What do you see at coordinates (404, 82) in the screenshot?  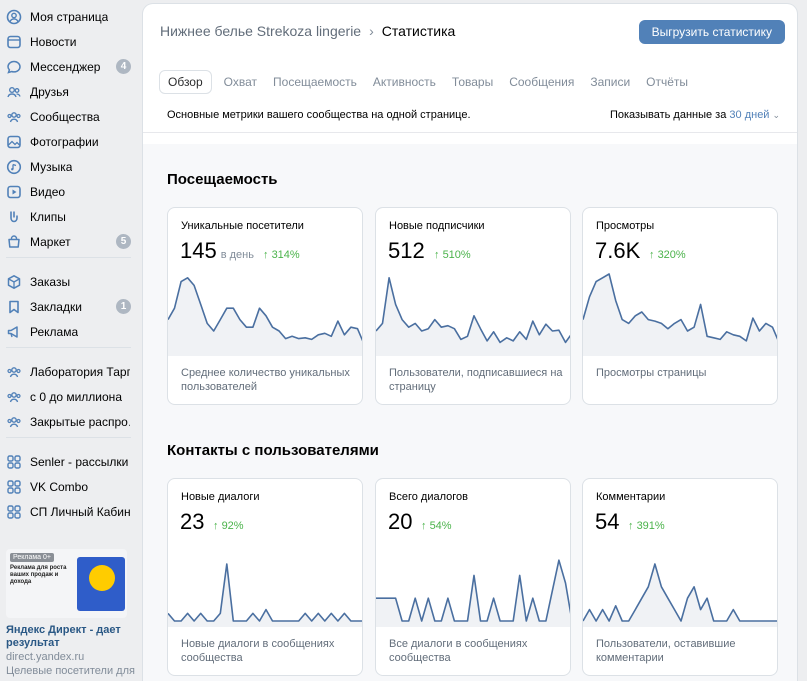 I see `tab-3: Активность` at bounding box center [404, 82].